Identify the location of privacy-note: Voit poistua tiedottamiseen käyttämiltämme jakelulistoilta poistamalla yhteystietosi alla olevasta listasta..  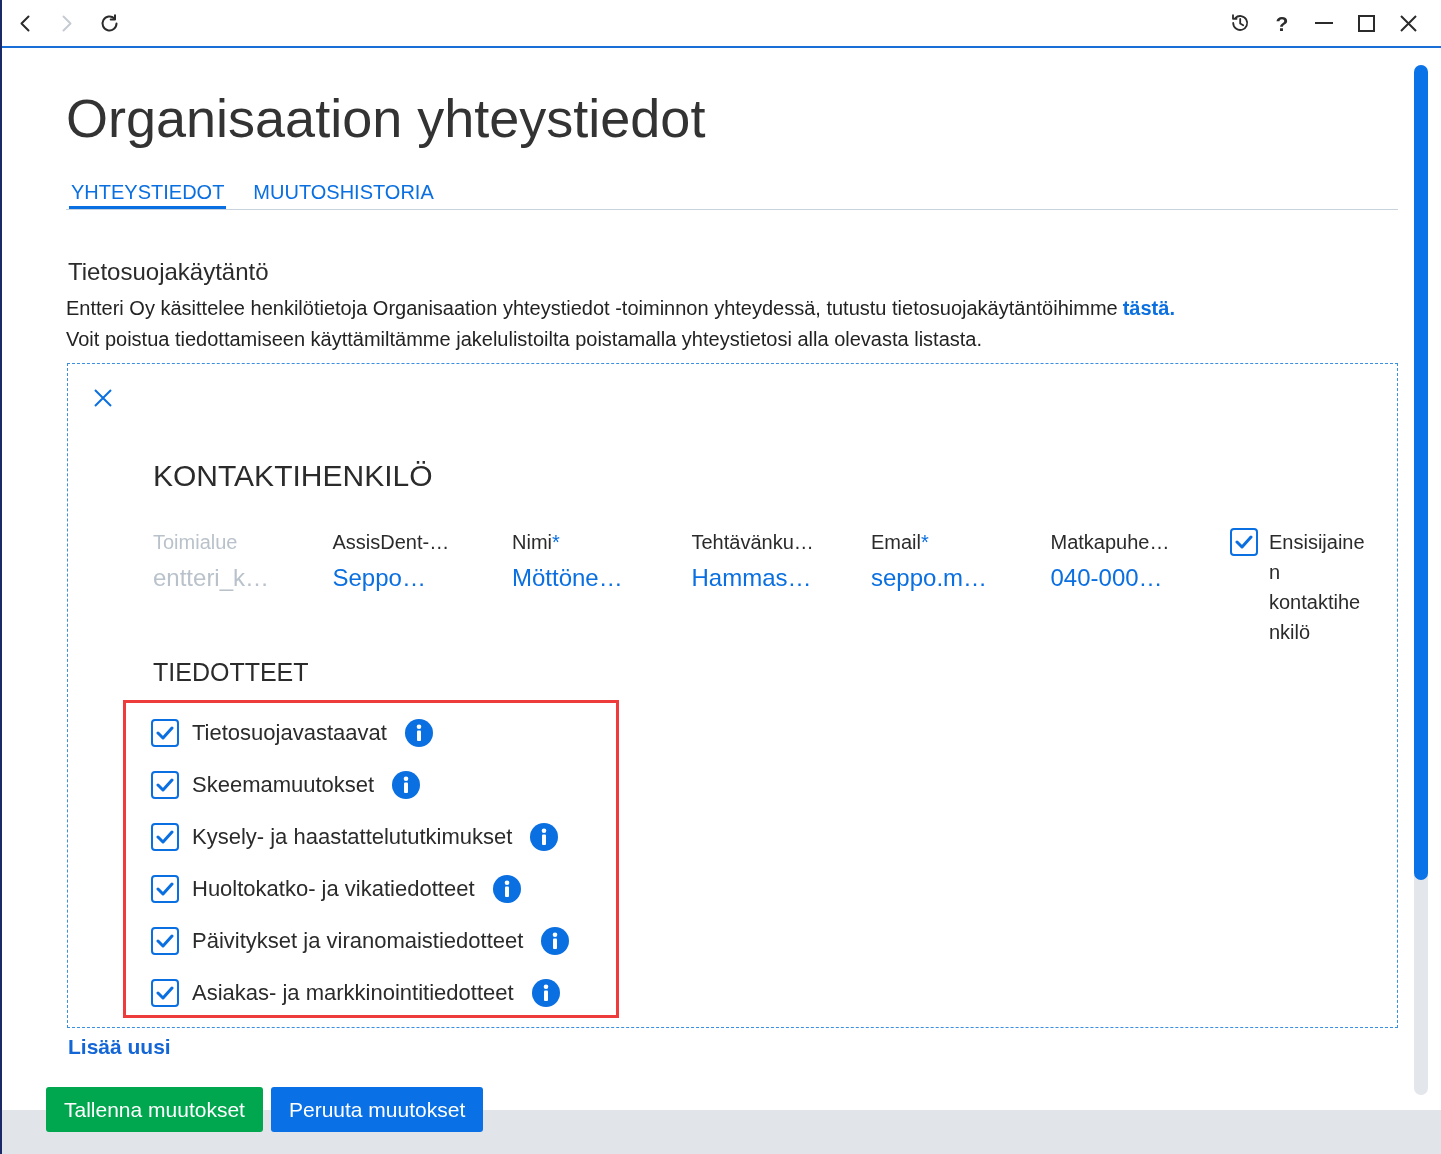
(524, 339).